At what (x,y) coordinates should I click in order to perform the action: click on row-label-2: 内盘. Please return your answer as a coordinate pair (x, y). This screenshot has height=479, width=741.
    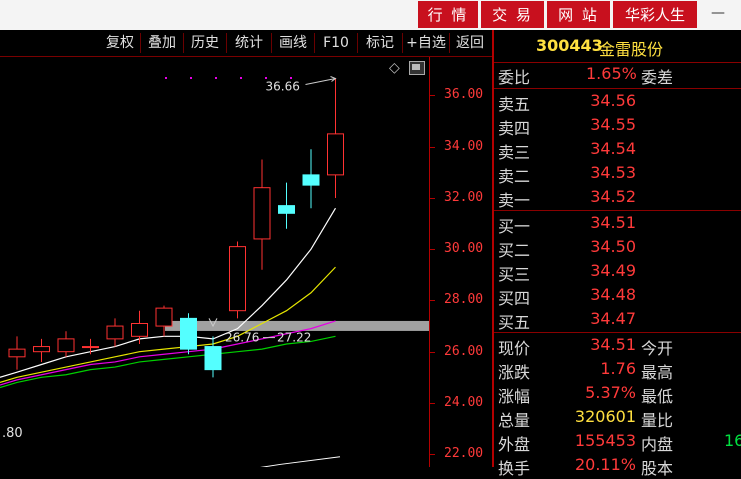
    Looking at the image, I should click on (657, 444).